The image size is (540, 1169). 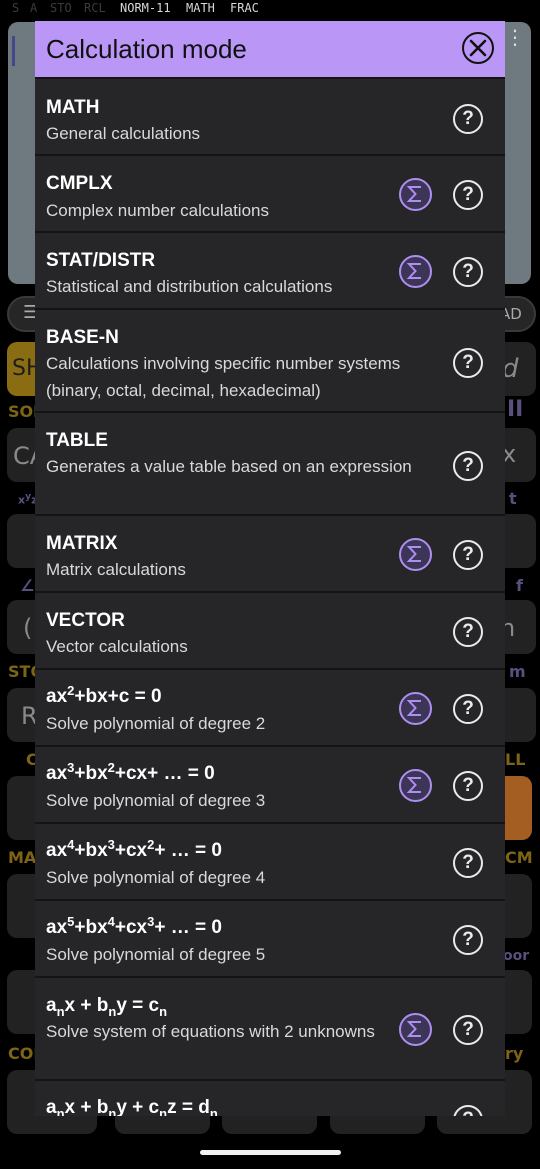 I want to click on title-part: +cx+ … = 0, so click(x=164, y=773).